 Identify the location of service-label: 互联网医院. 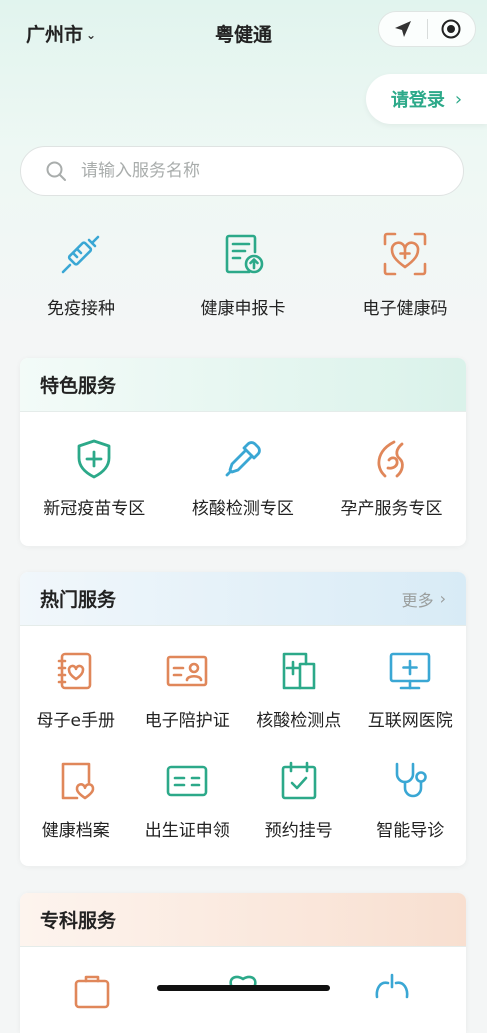
(410, 721).